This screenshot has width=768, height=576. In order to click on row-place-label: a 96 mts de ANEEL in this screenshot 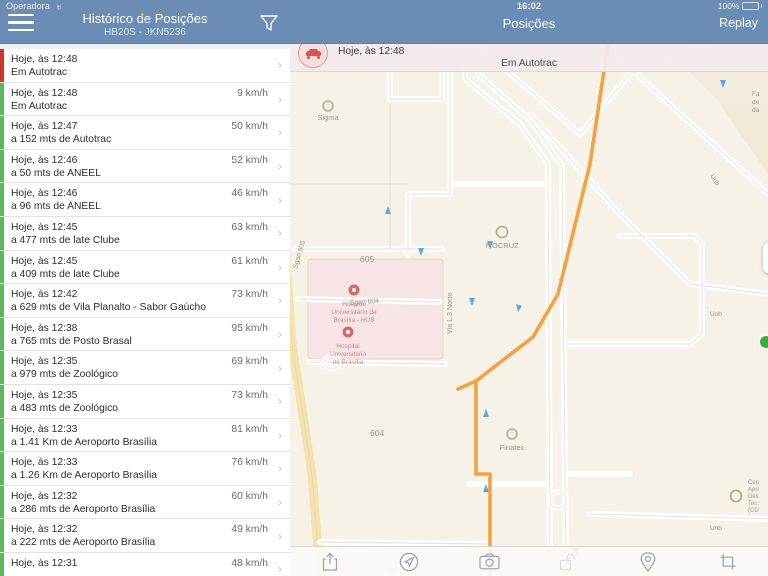, I will do `click(56, 207)`.